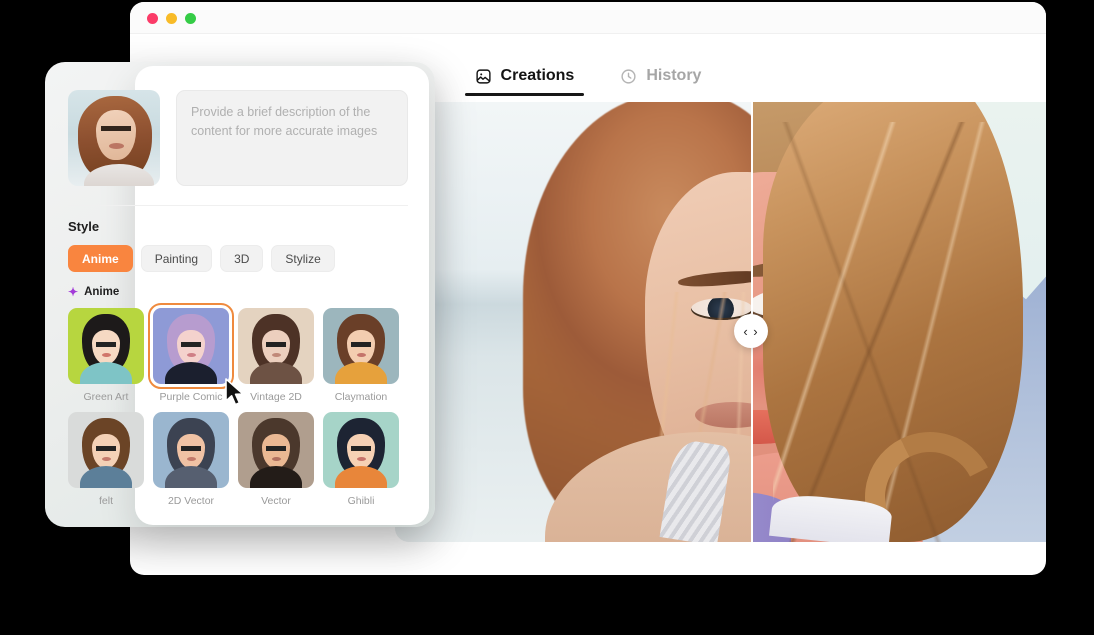 This screenshot has width=1094, height=635. I want to click on maximize-window-button, so click(190, 18).